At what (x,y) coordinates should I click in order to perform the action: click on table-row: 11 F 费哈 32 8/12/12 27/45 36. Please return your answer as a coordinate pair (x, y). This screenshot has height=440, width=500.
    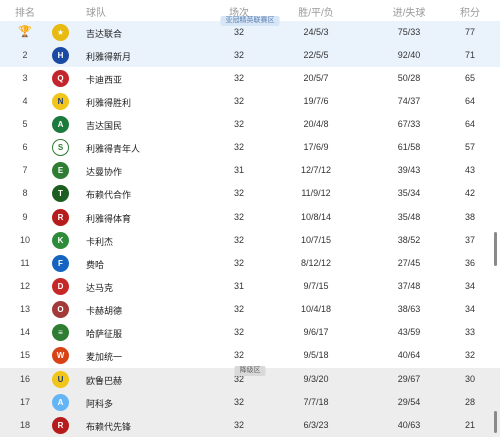
    Looking at the image, I should click on (250, 263).